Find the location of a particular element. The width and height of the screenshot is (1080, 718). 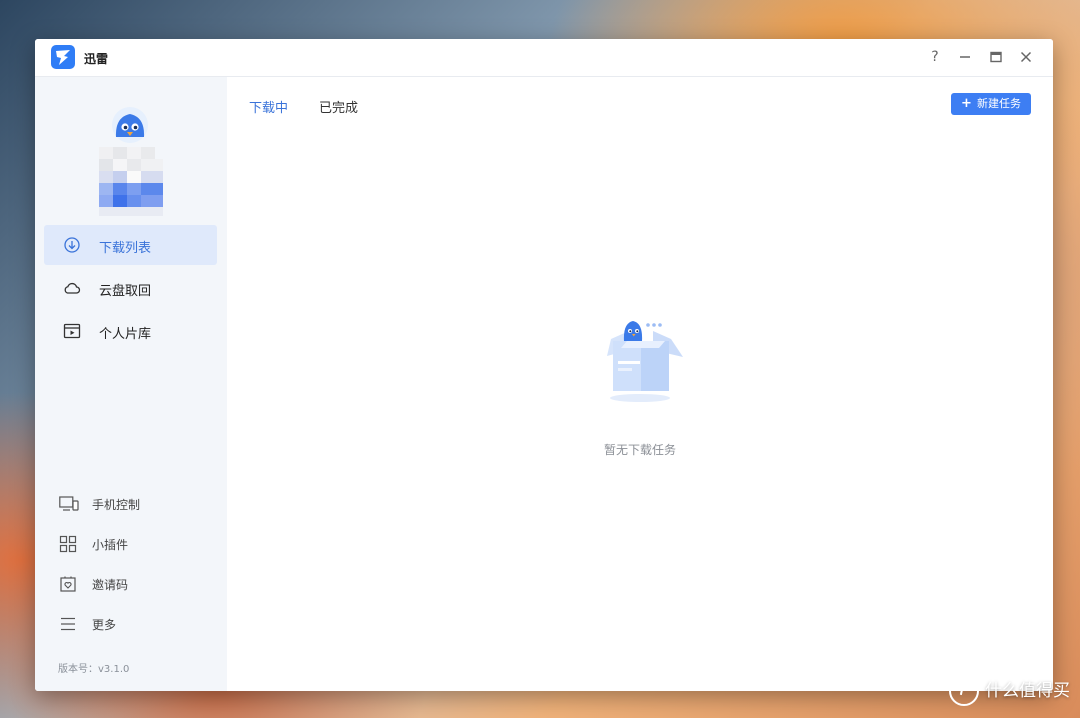

sidebar-item-video-library: 个人片库 is located at coordinates (130, 331).